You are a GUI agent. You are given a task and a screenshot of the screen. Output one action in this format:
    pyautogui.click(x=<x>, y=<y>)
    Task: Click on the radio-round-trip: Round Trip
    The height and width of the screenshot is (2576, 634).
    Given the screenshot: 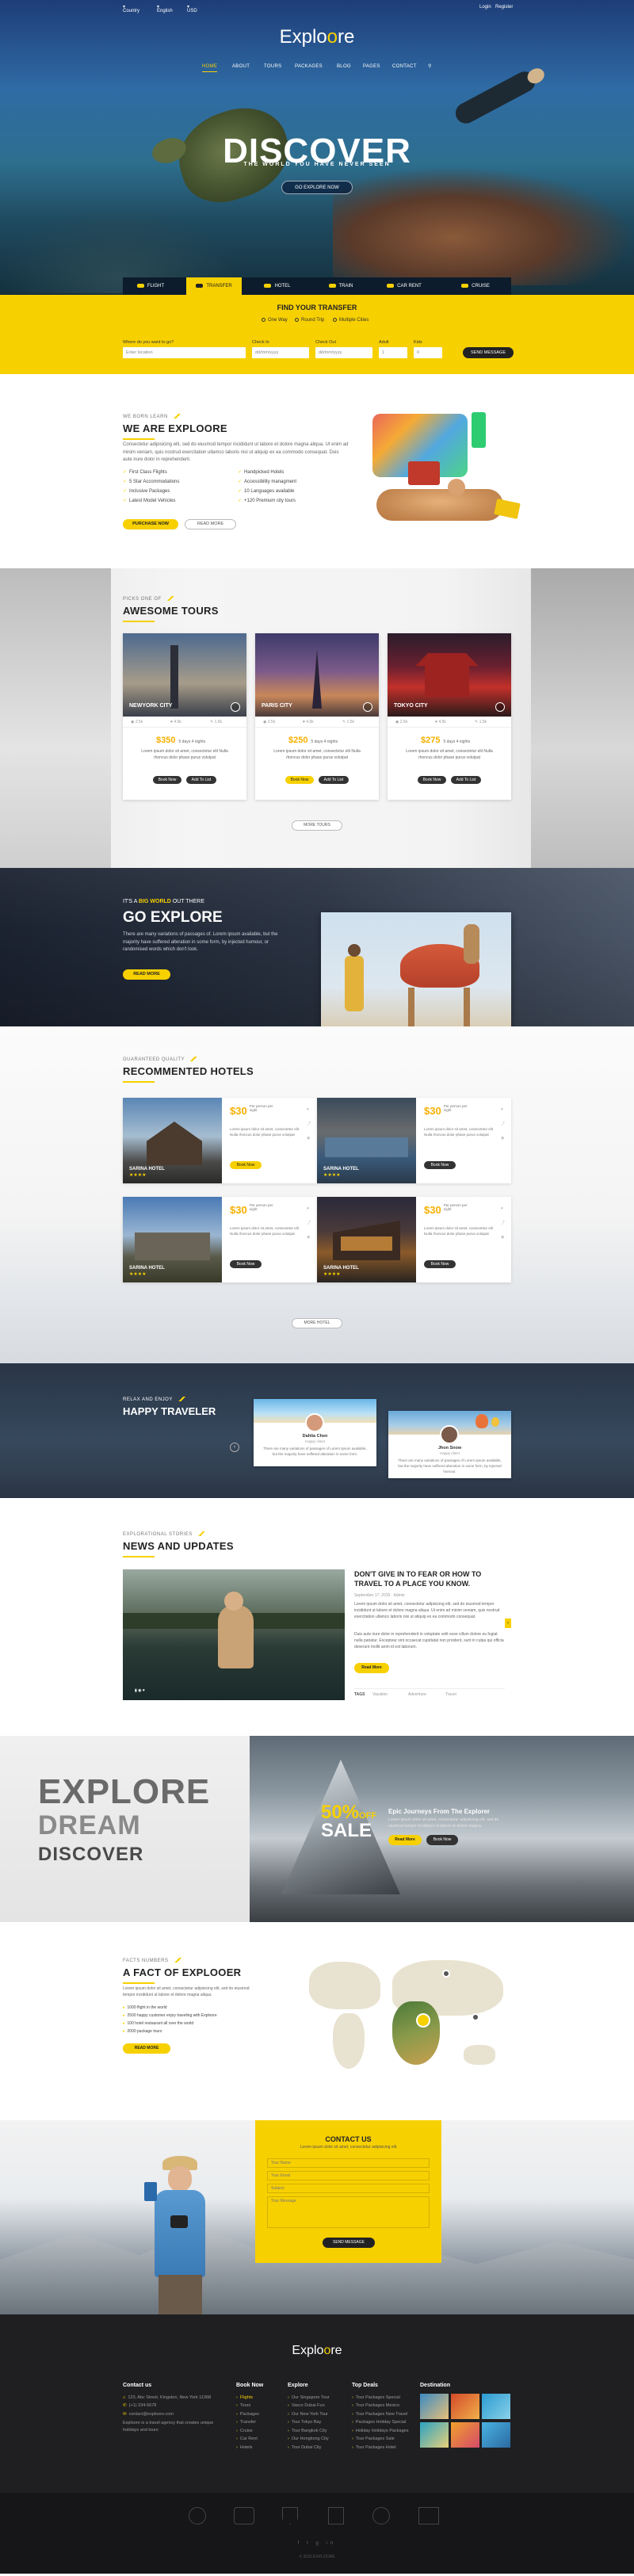 What is the action you would take?
    pyautogui.click(x=309, y=320)
    